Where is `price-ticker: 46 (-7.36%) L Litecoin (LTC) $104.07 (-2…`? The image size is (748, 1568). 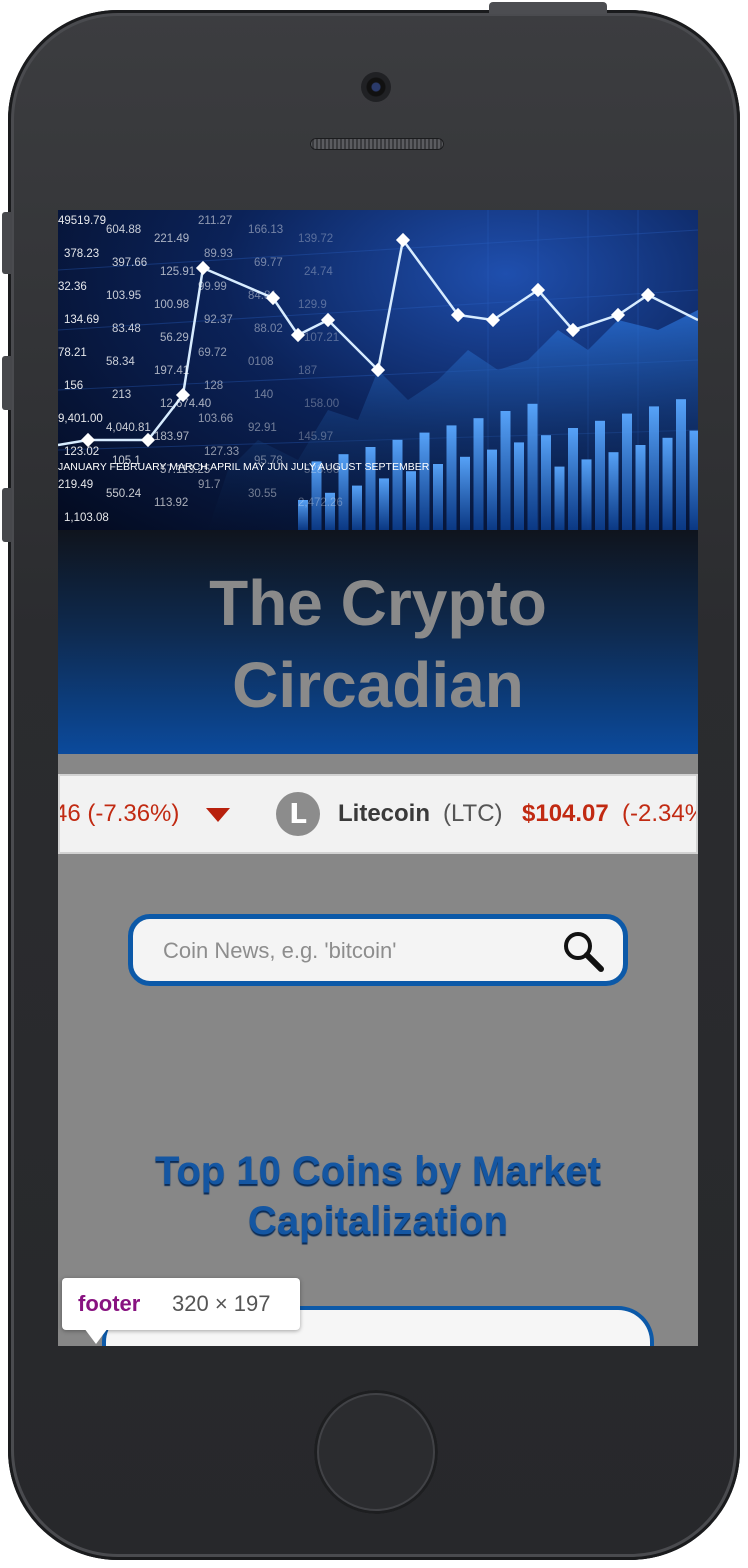 price-ticker: 46 (-7.36%) L Litecoin (LTC) $104.07 (-2… is located at coordinates (378, 814).